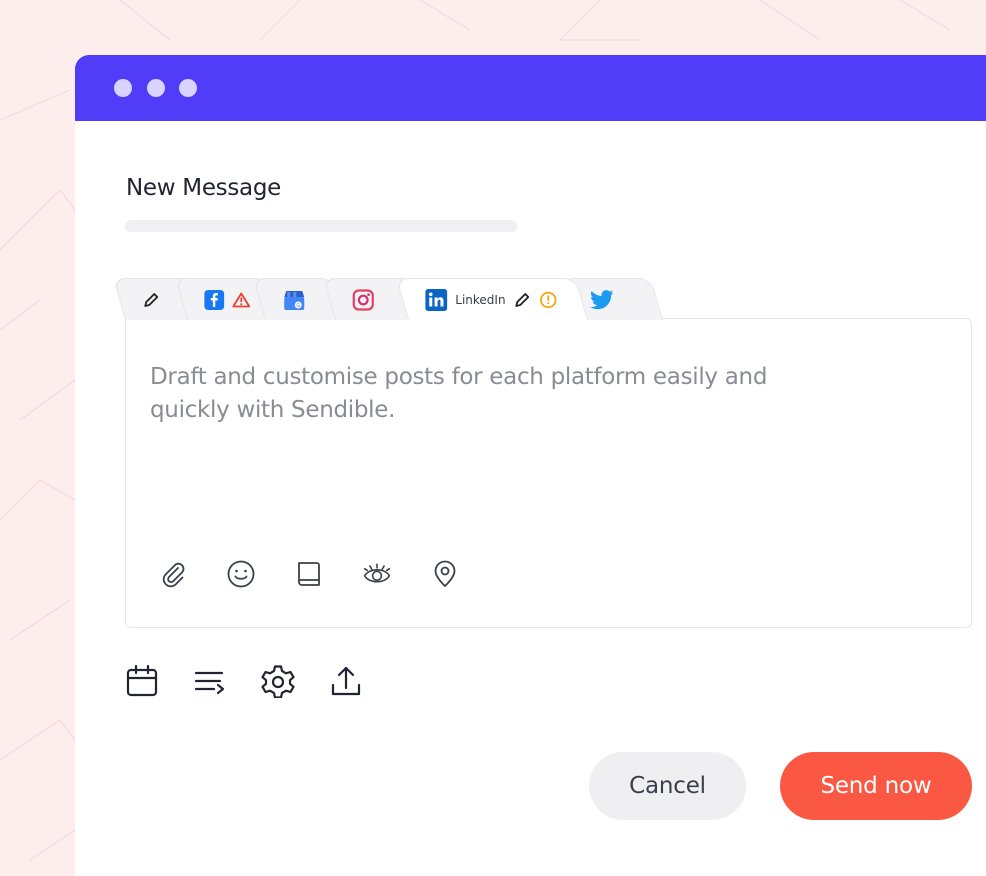 The image size is (986, 876). I want to click on settings-icon, so click(278, 681).